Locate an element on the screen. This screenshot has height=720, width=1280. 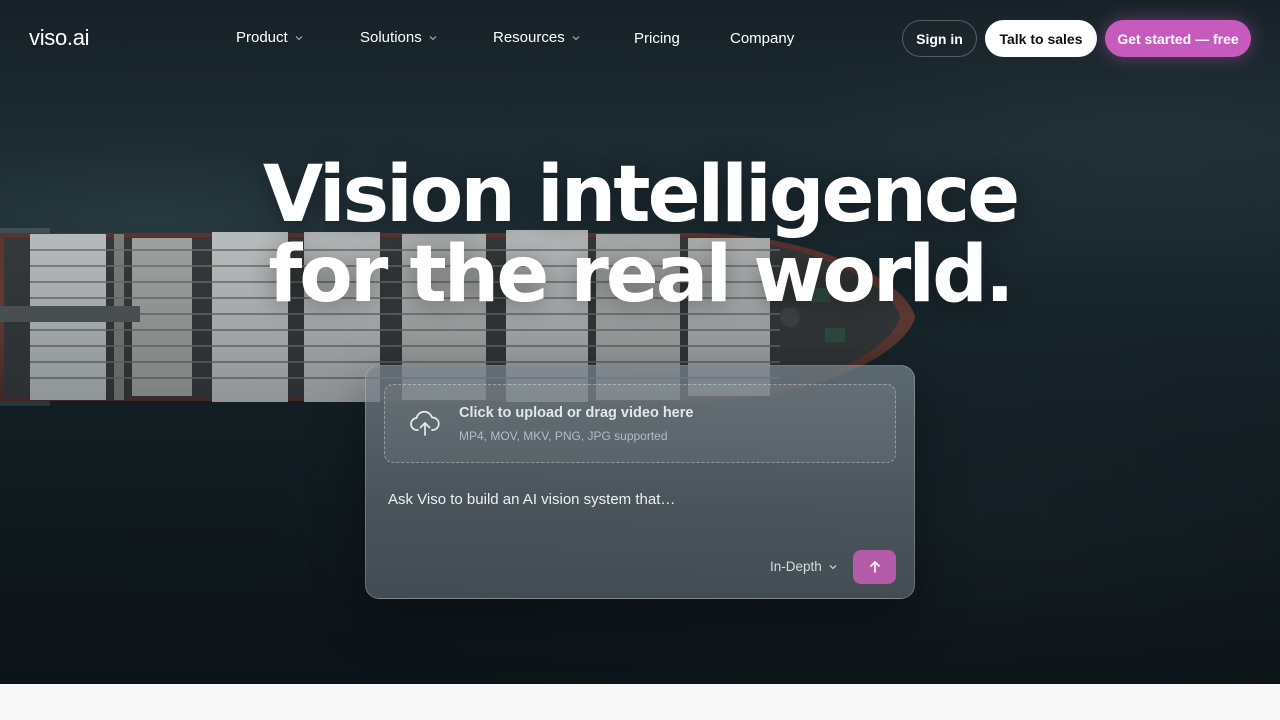
cloud-upload-icon is located at coordinates (425, 423).